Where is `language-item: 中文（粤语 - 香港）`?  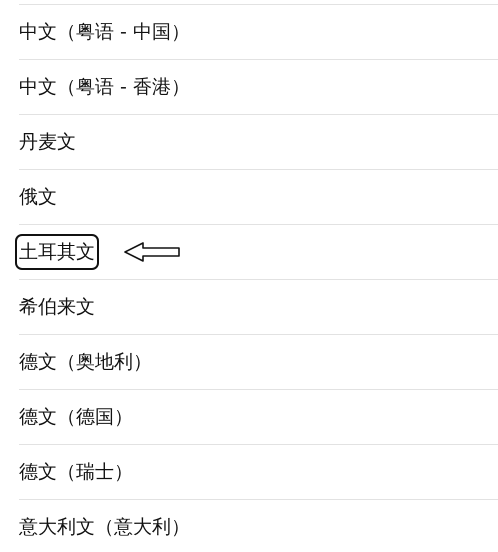
language-item: 中文（粤语 - 香港） is located at coordinates (104, 87).